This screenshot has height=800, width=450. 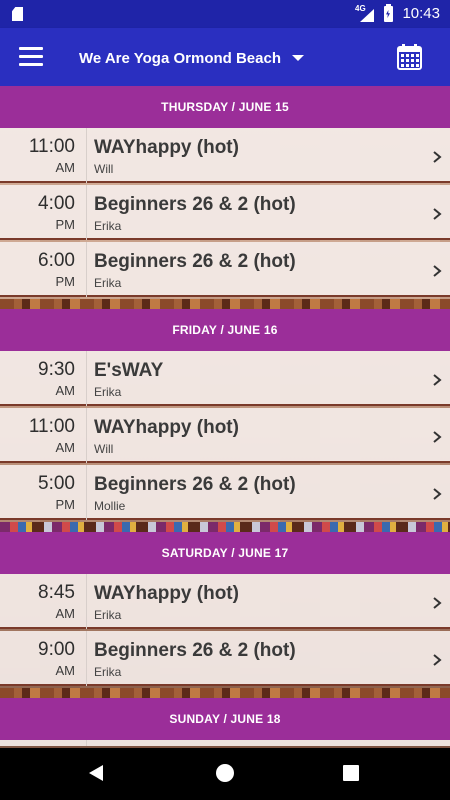 I want to click on class-time: 5:00, so click(x=56, y=483).